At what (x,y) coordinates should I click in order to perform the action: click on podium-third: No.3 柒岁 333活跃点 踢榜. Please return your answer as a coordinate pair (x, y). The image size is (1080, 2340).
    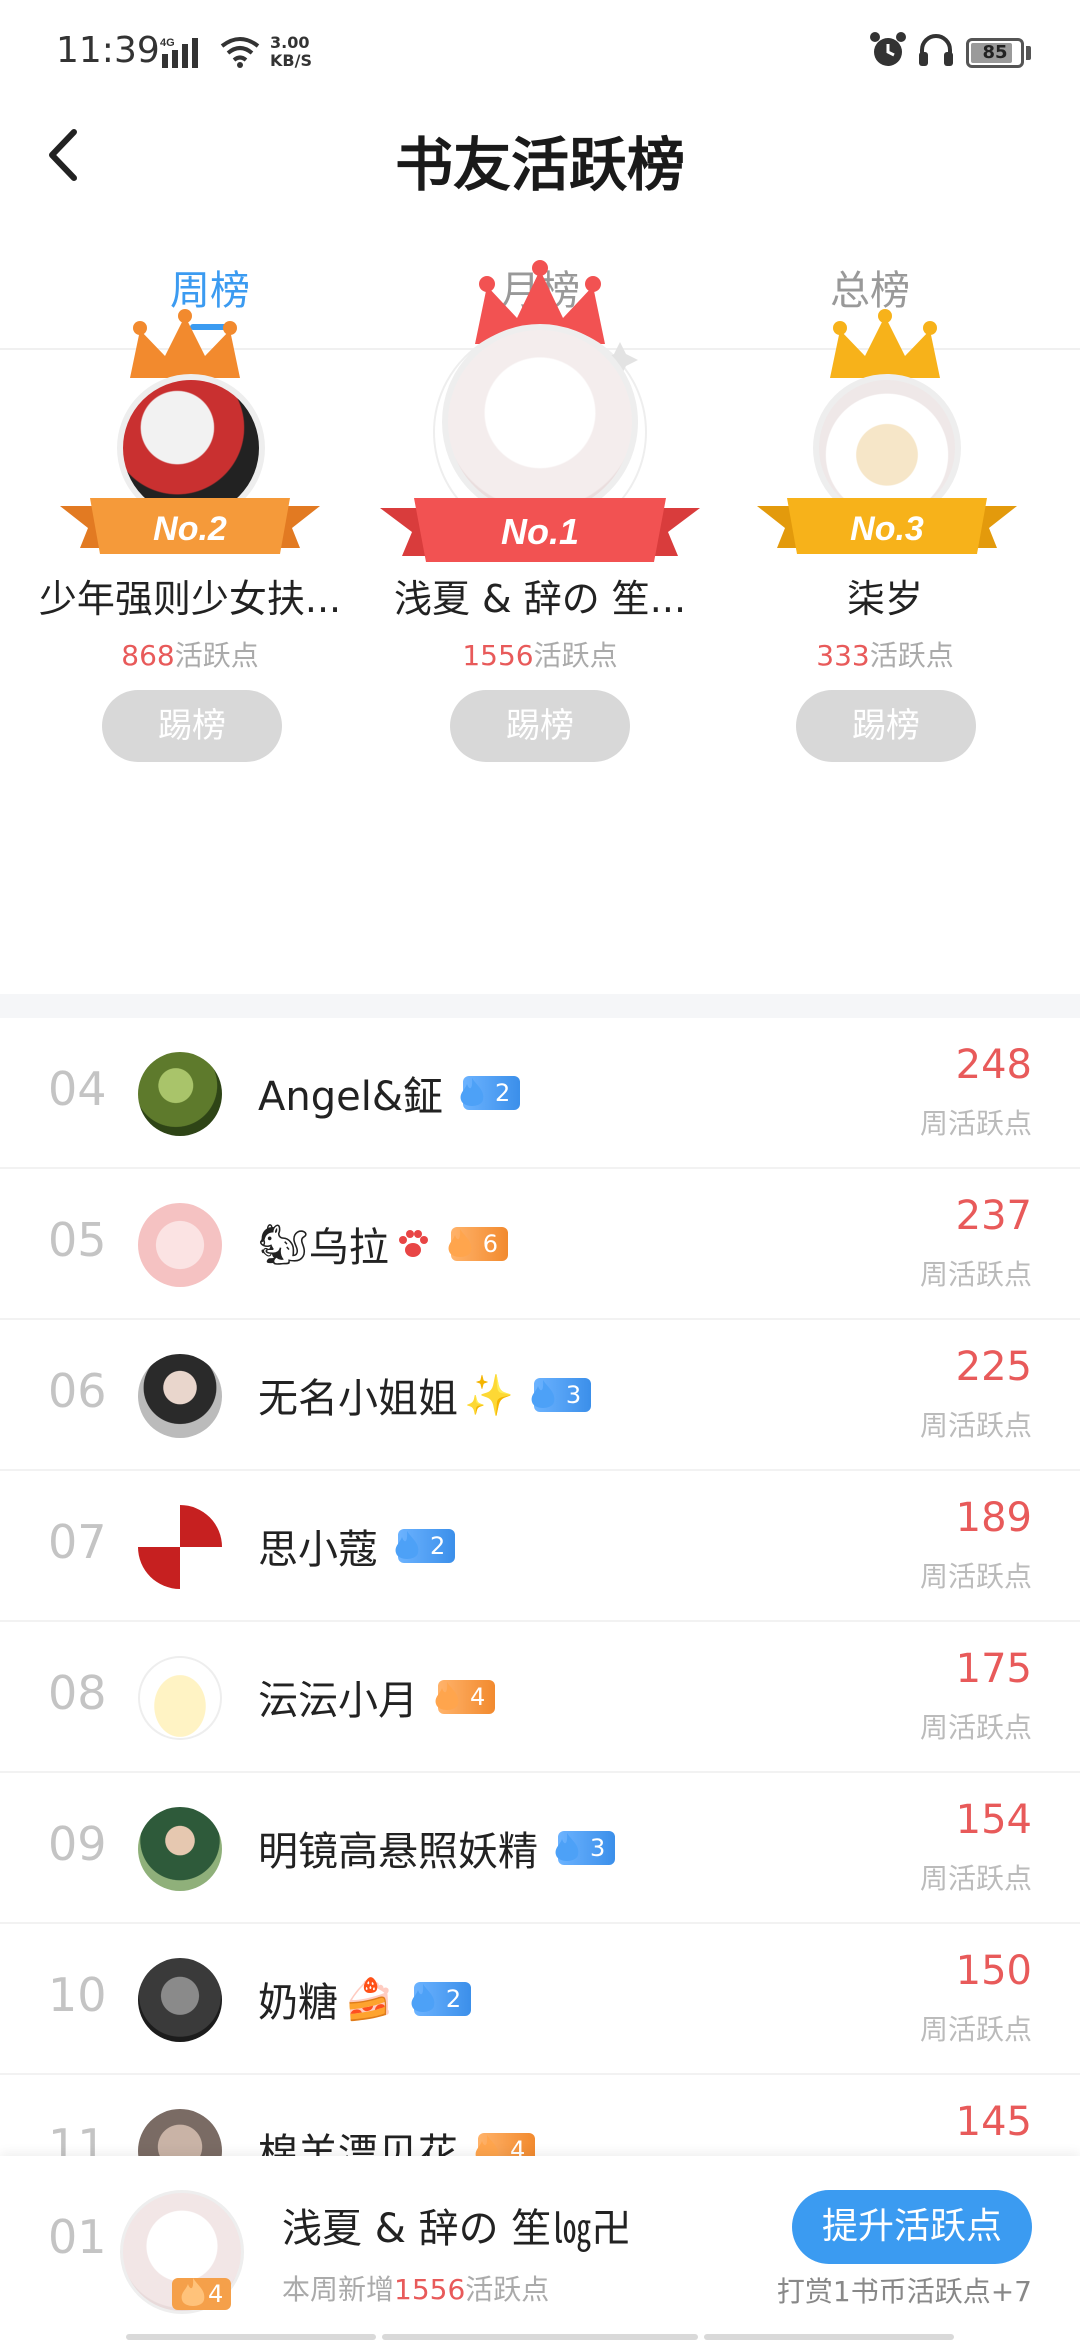
    Looking at the image, I should click on (885, 650).